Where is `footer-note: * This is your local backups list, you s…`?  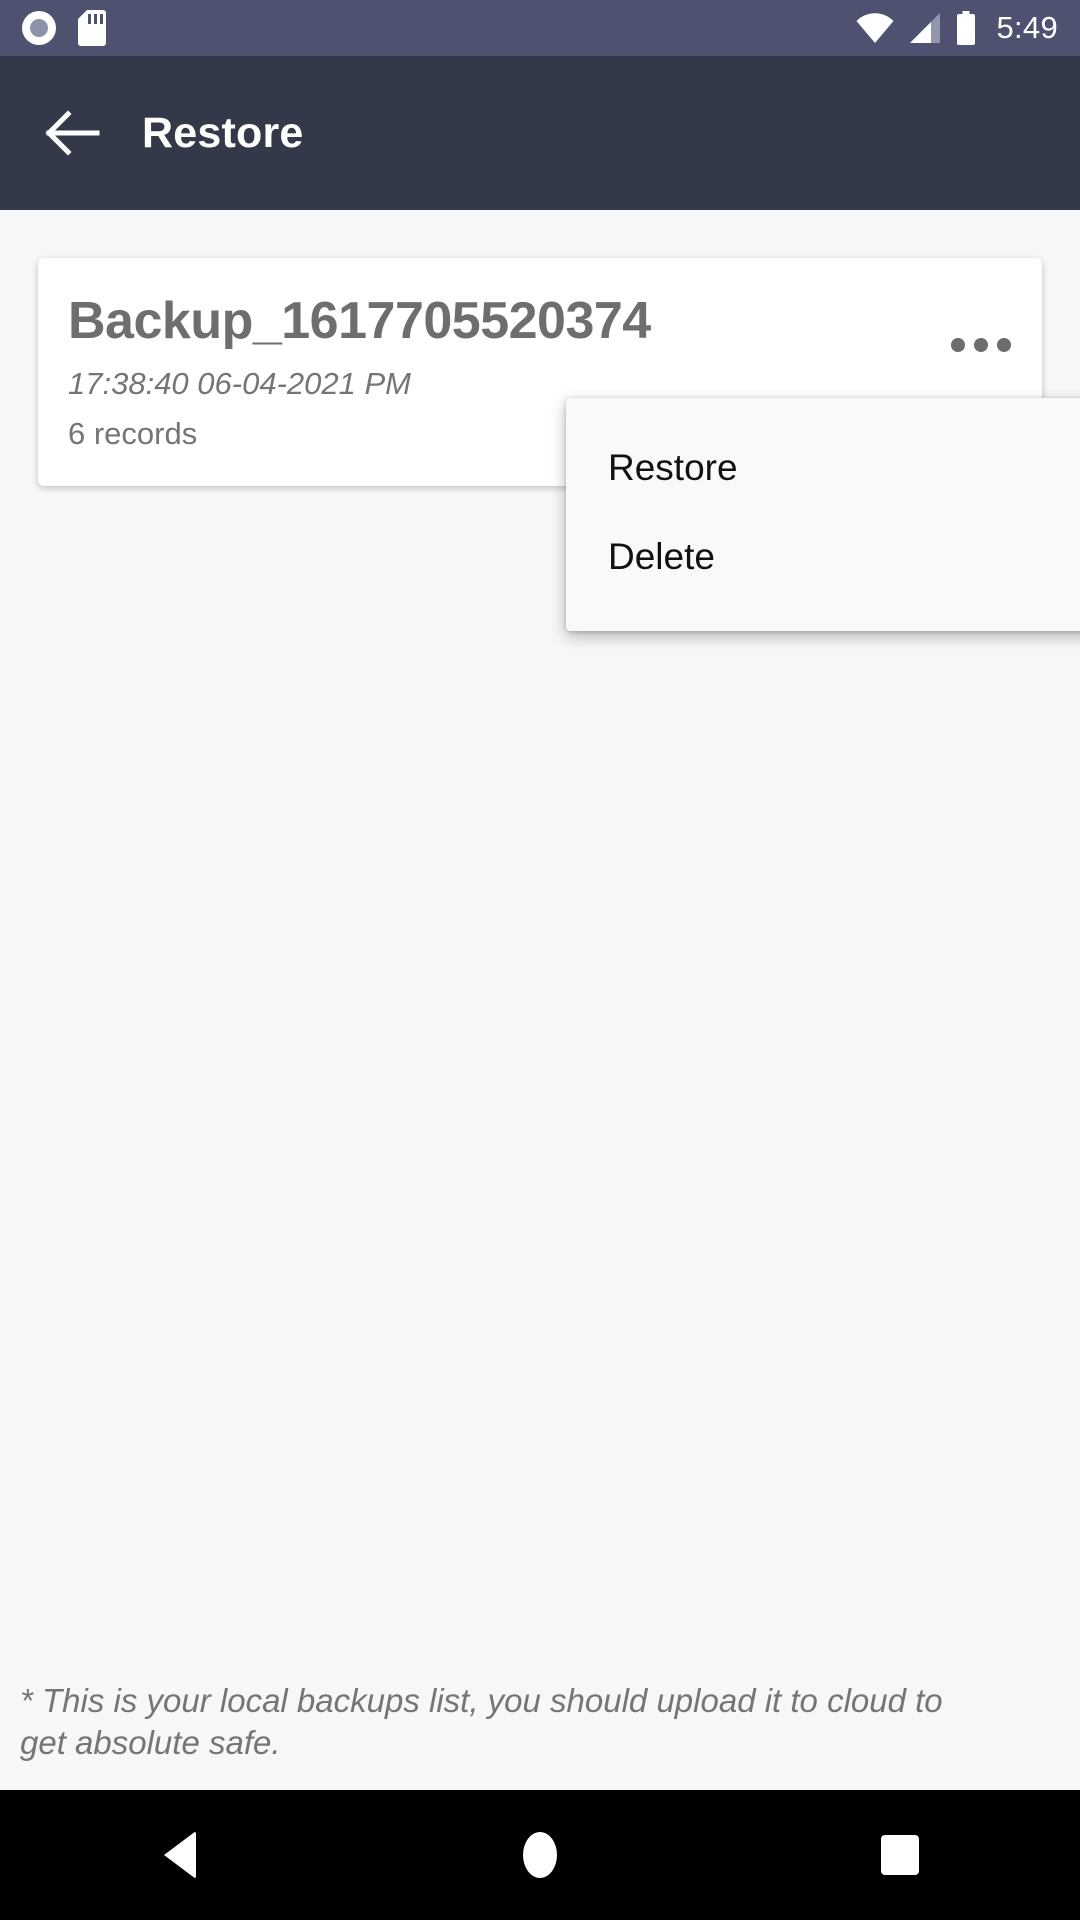 footer-note: * This is your local backups list, you s… is located at coordinates (481, 1721).